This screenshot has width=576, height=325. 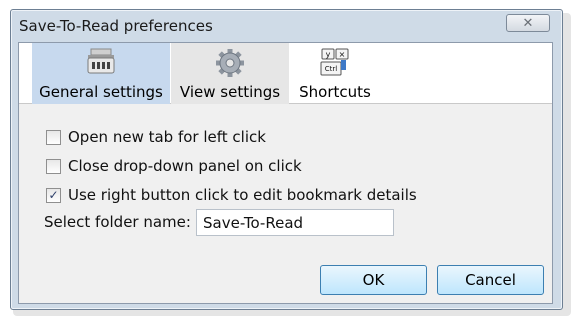 I want to click on close-button: ✕, so click(x=528, y=23).